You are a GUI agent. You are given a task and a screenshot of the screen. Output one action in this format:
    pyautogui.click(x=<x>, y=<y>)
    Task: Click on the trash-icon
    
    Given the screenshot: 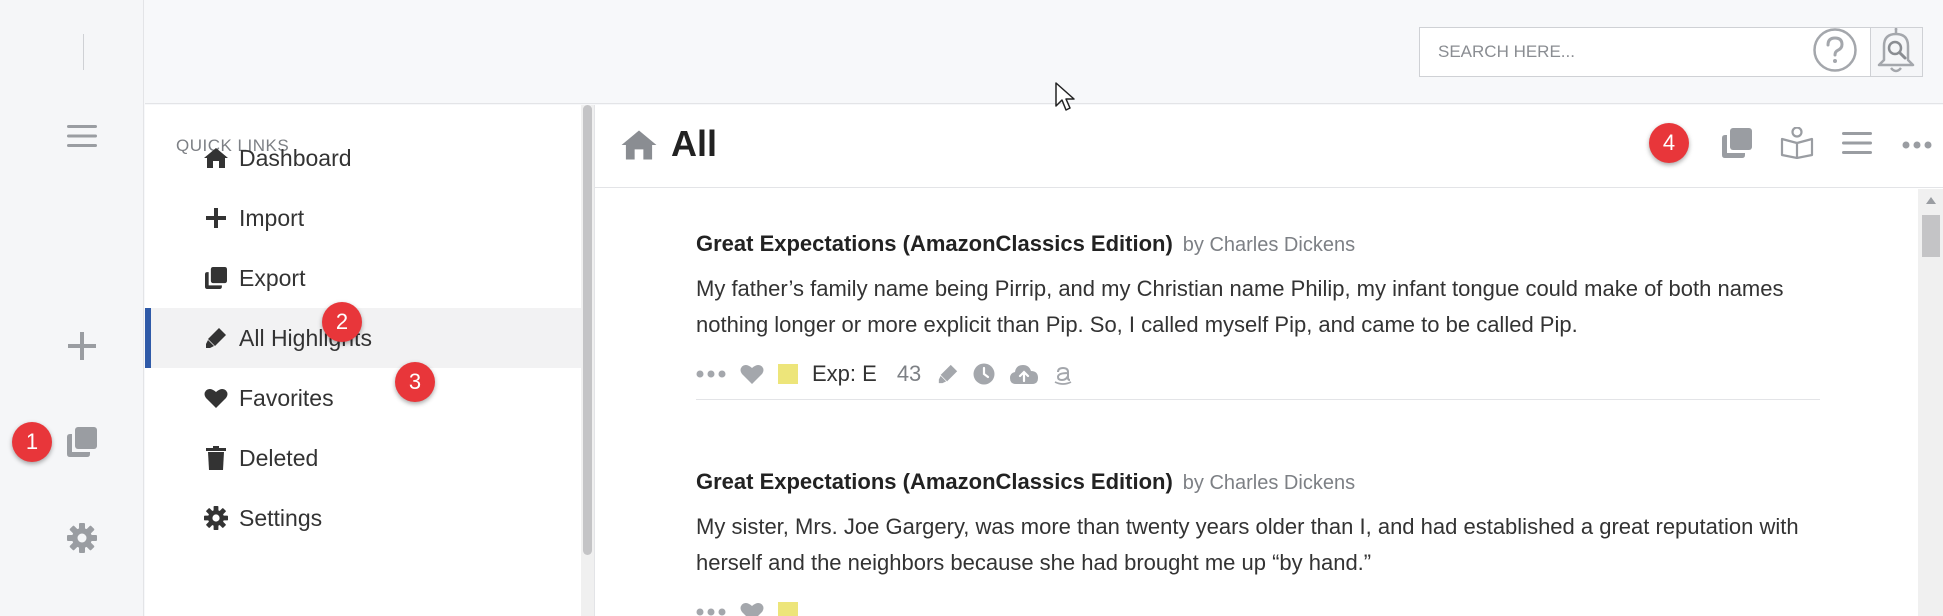 What is the action you would take?
    pyautogui.click(x=216, y=458)
    